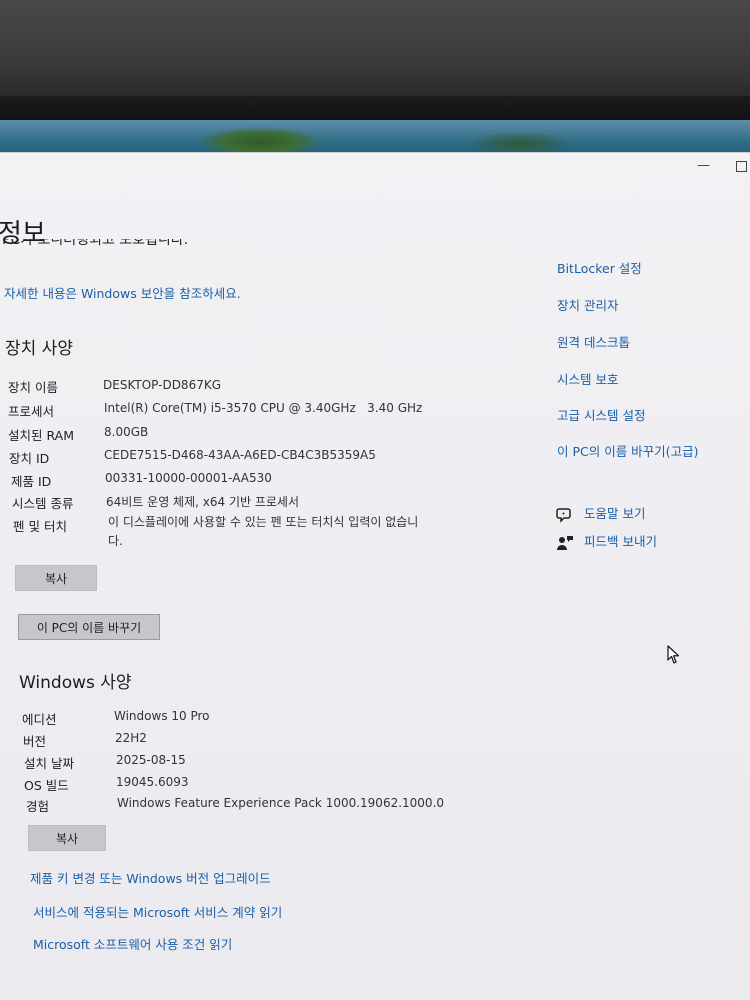  I want to click on send-feedback-link: 피드백 보내기, so click(606, 541).